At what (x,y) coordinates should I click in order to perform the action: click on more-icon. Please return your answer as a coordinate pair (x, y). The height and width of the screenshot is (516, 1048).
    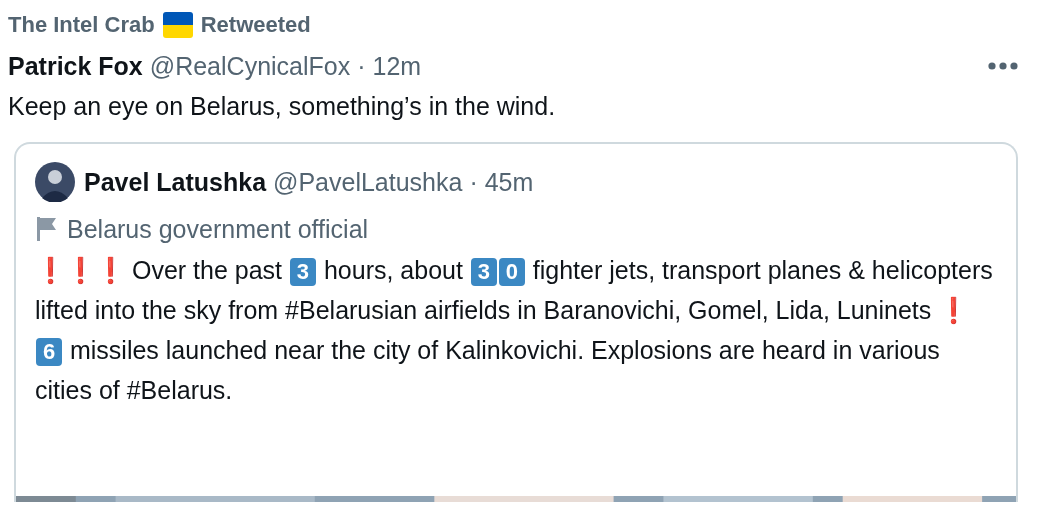
    Looking at the image, I should click on (1003, 66).